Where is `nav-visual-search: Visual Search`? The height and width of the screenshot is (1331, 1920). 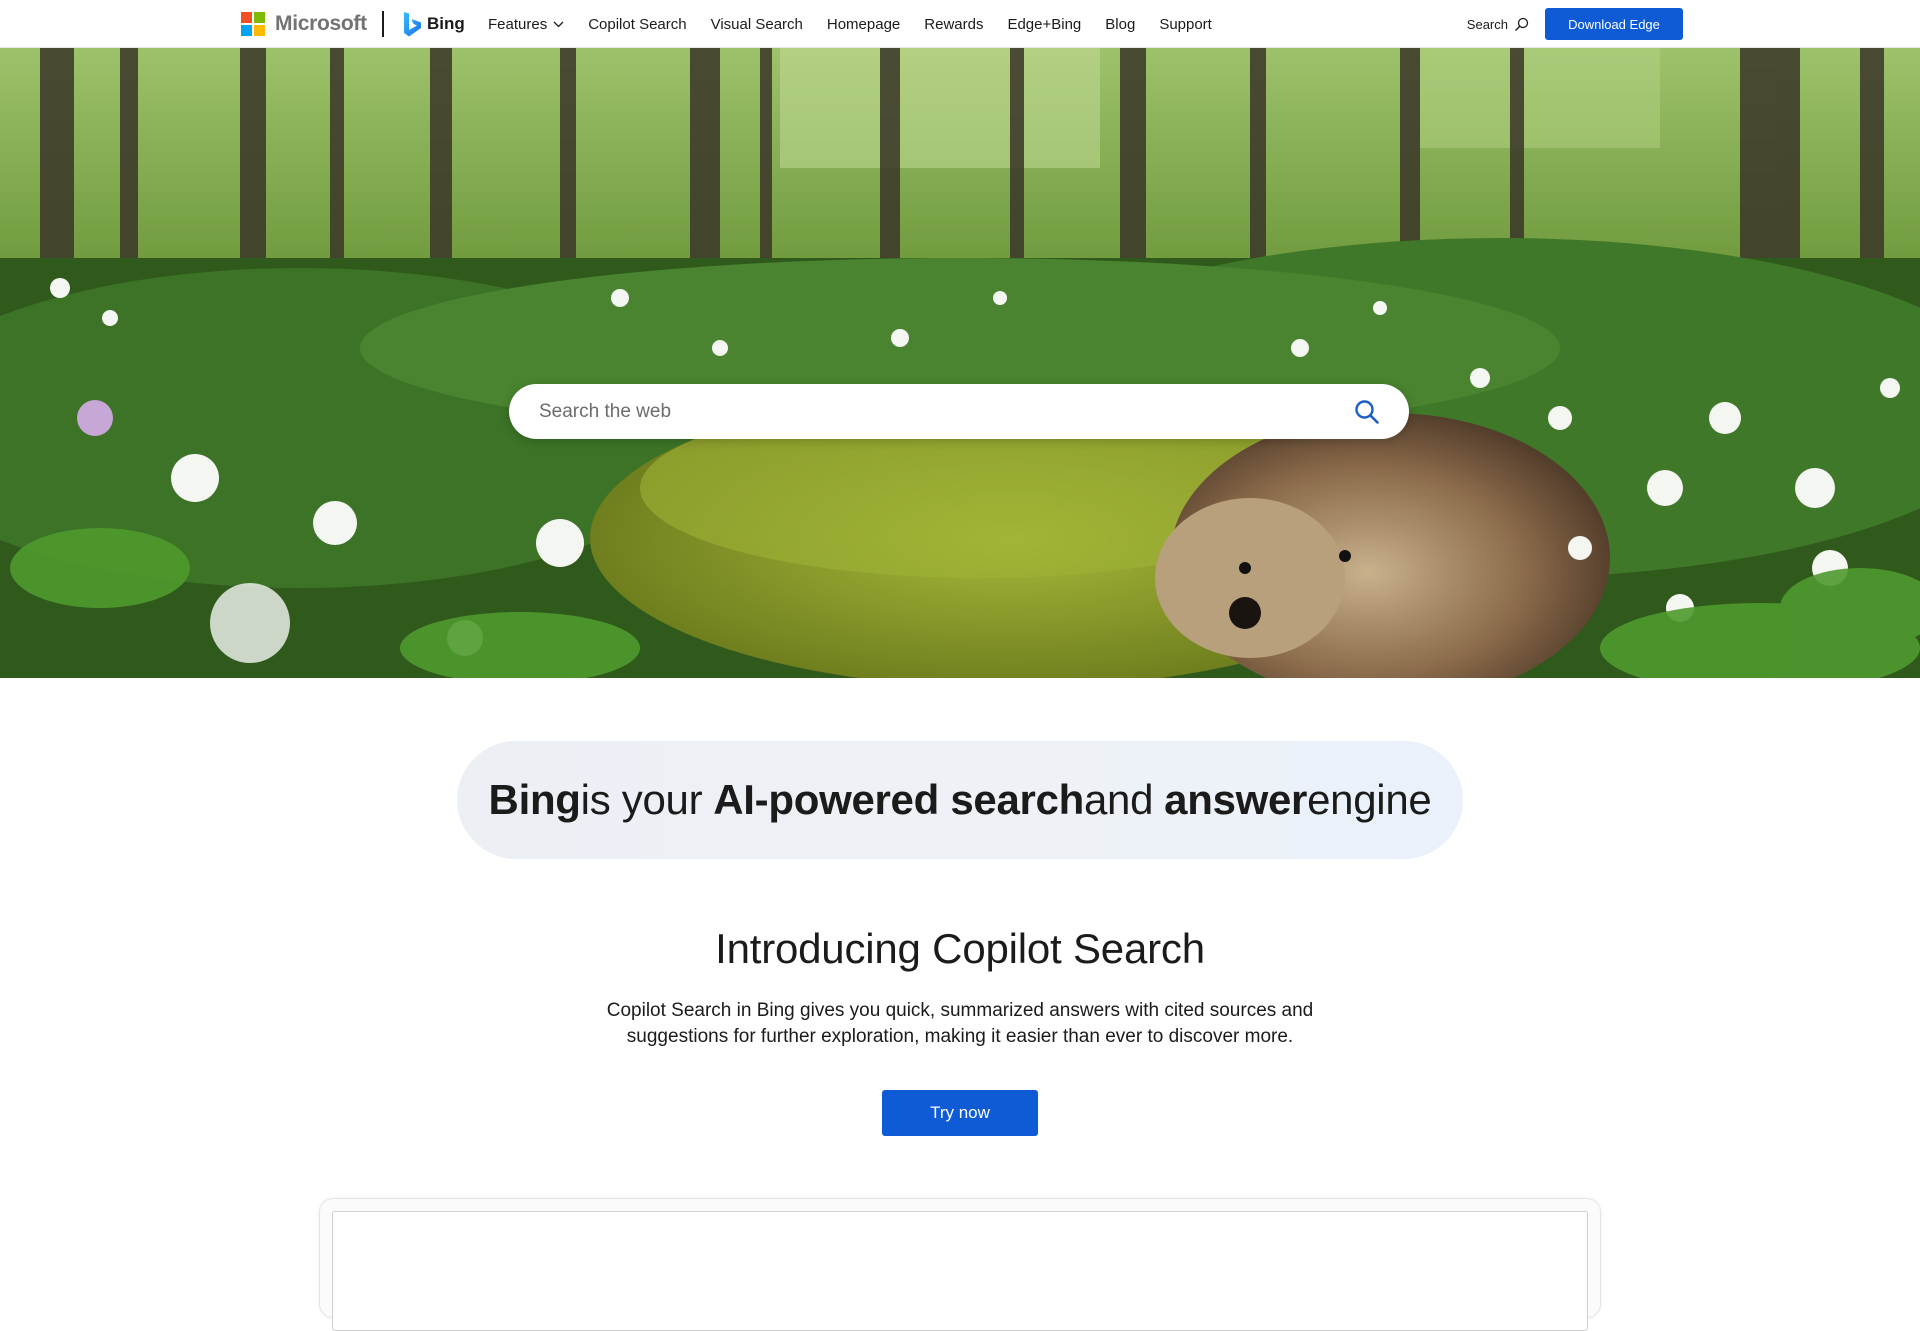 nav-visual-search: Visual Search is located at coordinates (757, 24).